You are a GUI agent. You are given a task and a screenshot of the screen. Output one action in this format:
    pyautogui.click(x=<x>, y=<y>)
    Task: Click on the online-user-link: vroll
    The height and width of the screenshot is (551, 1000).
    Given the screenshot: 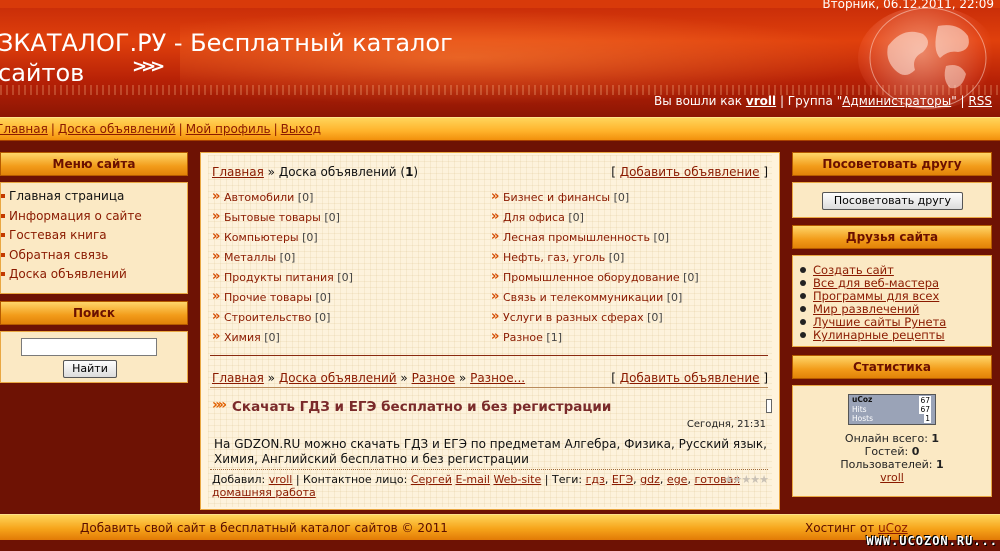 What is the action you would take?
    pyautogui.click(x=892, y=477)
    